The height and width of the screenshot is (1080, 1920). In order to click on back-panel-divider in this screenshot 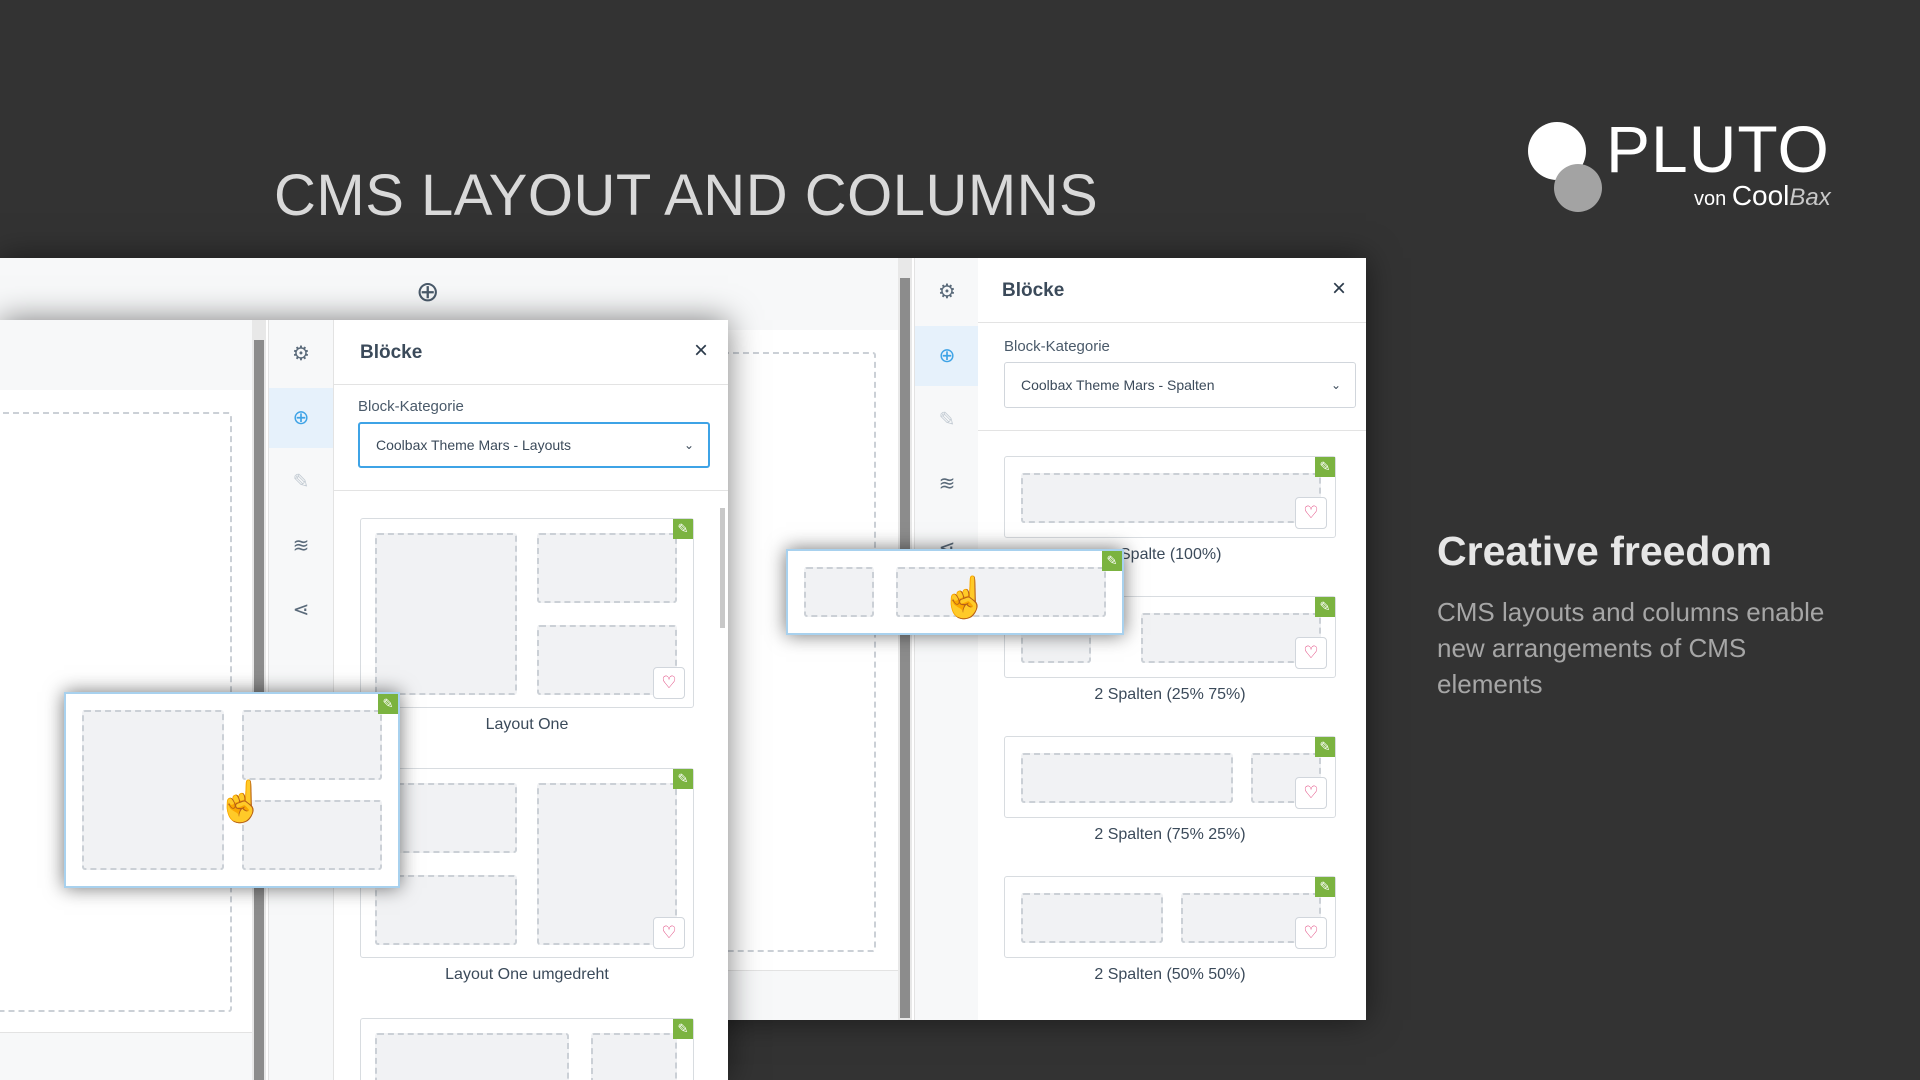, I will do `click(1172, 430)`.